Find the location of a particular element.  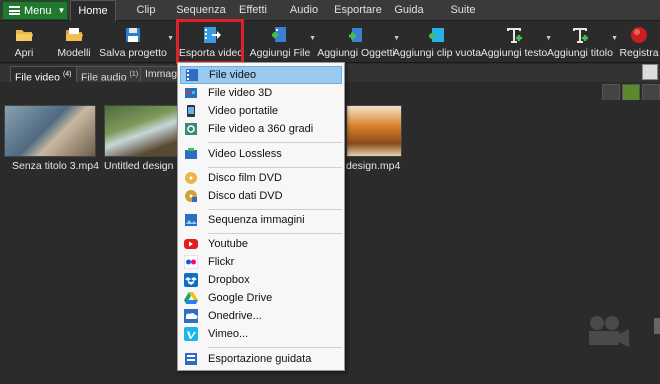

export-video-button: Esporta video is located at coordinates (211, 42).